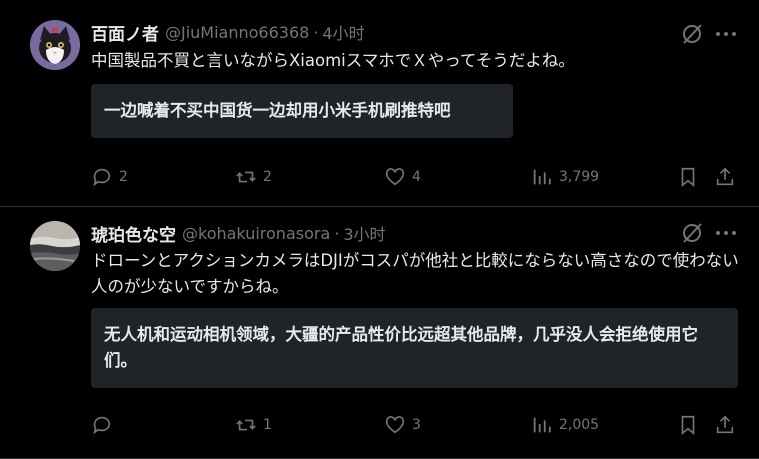 The height and width of the screenshot is (459, 759). I want to click on translation-box: 无人机和运动相机领域，大疆的产品性价比远超其他品牌，几乎没人会拒绝使用它们。, so click(414, 348).